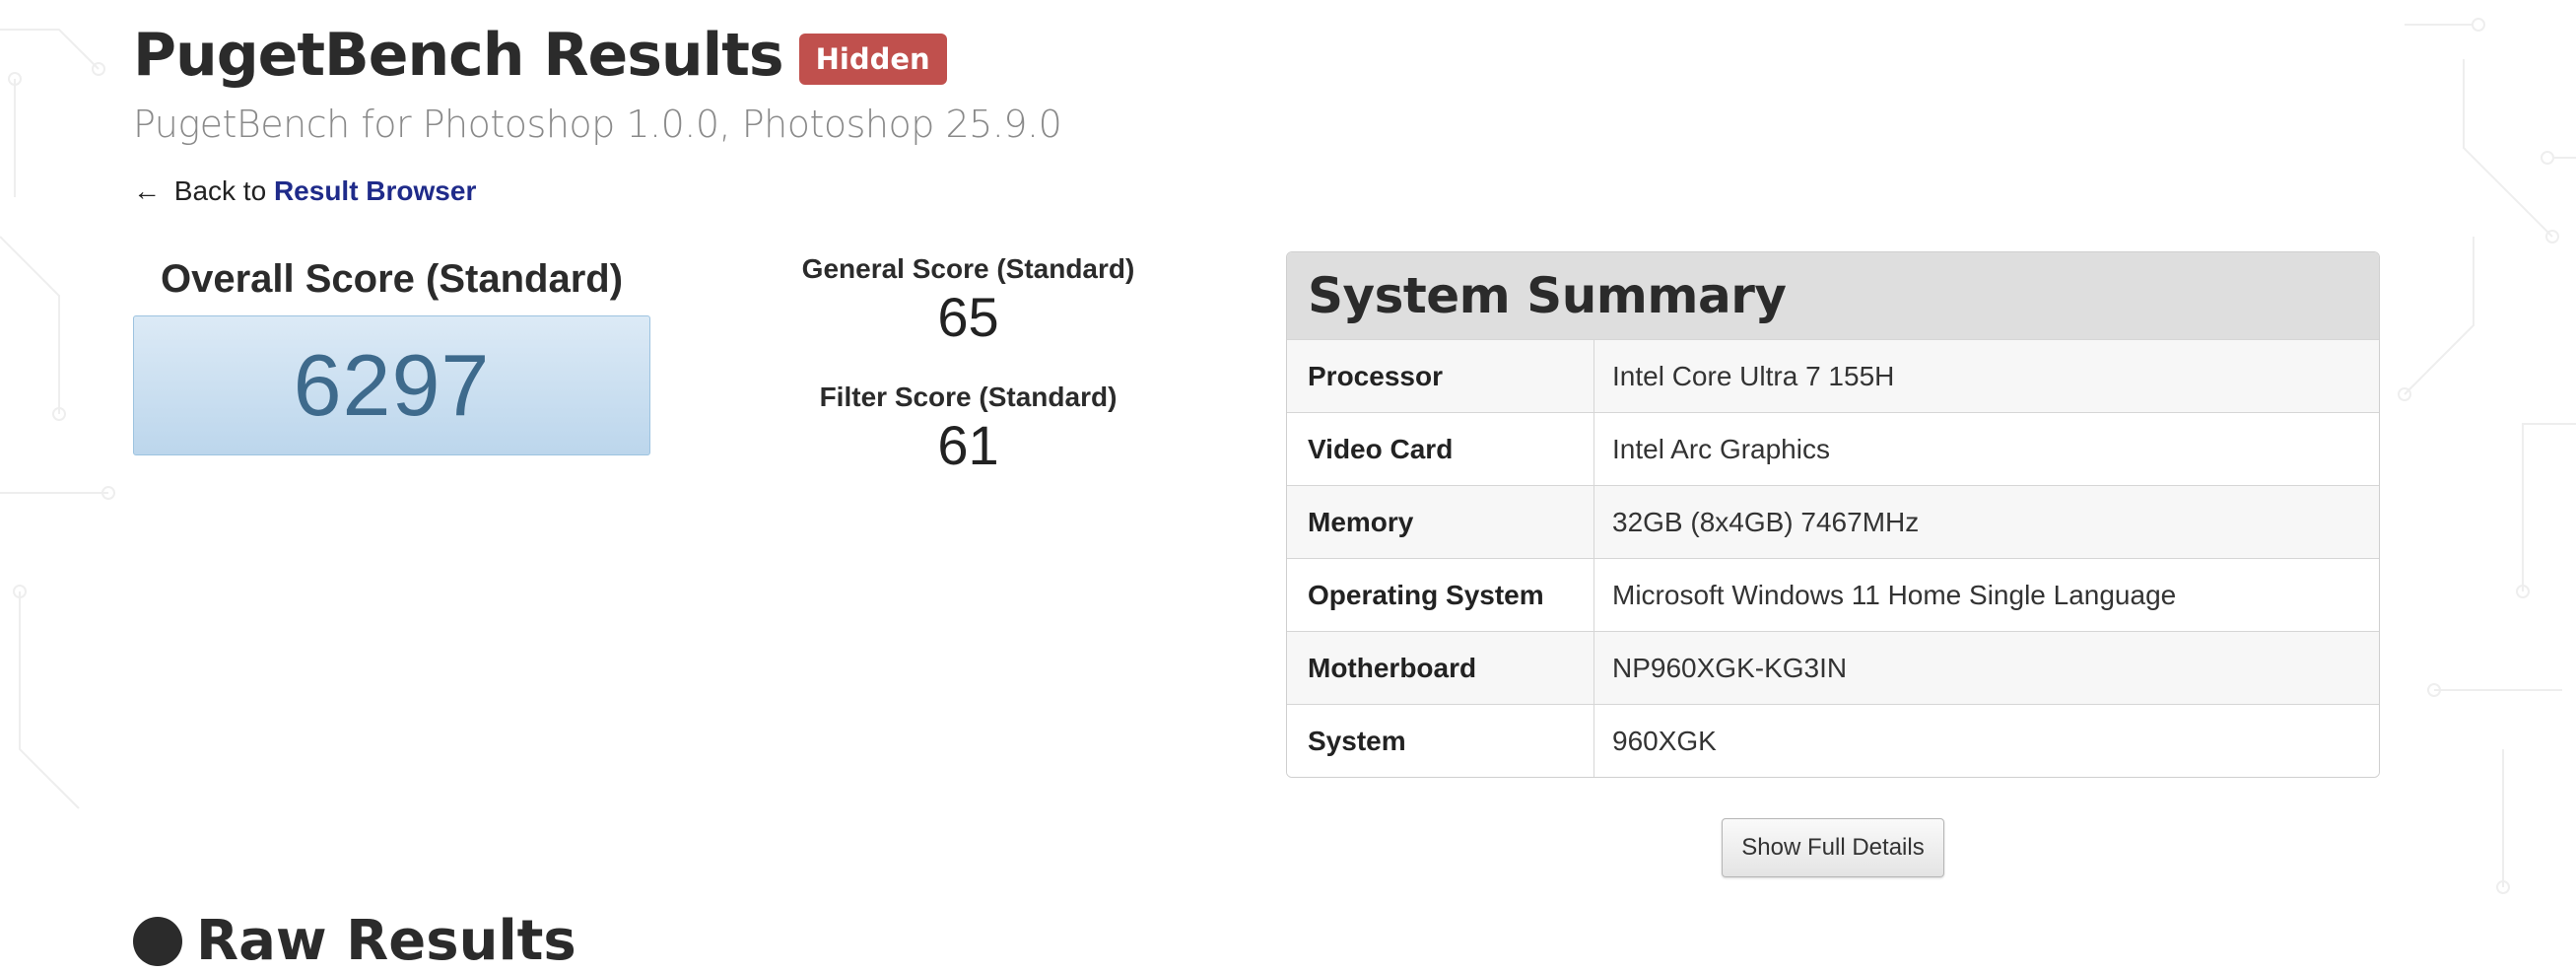 The image size is (2576, 973). Describe the element at coordinates (392, 279) in the screenshot. I see `overall-score-label: Overall Score (Standard)` at that location.